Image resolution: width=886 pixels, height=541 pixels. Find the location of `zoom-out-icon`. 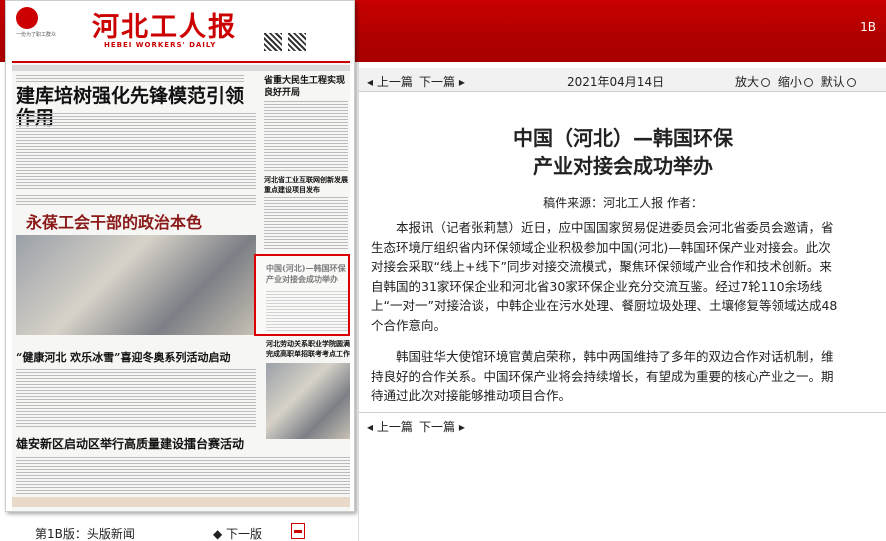

zoom-out-icon is located at coordinates (808, 82).